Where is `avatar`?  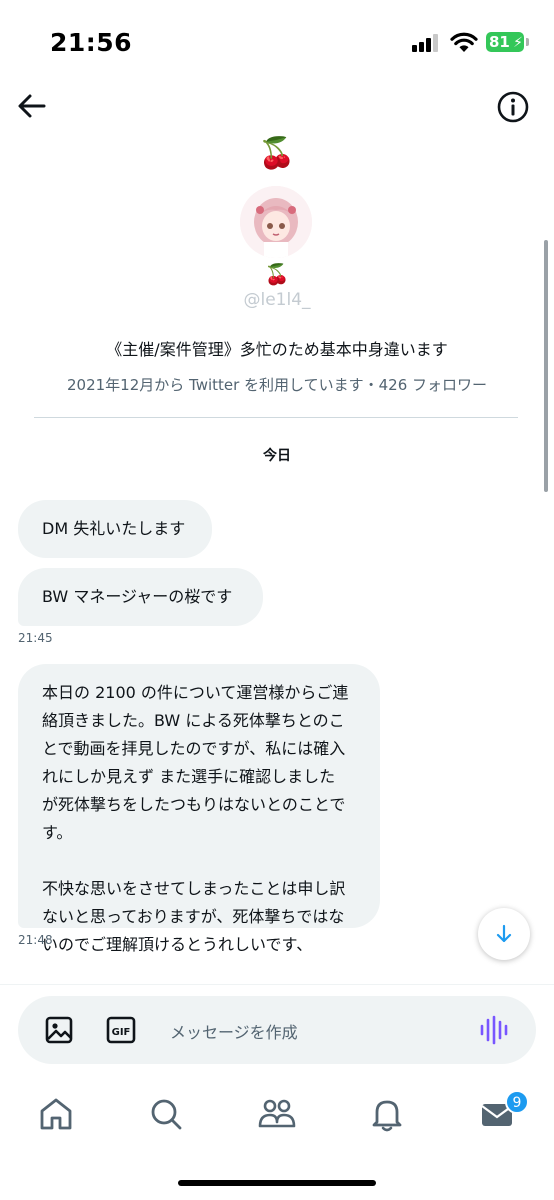
avatar is located at coordinates (276, 222).